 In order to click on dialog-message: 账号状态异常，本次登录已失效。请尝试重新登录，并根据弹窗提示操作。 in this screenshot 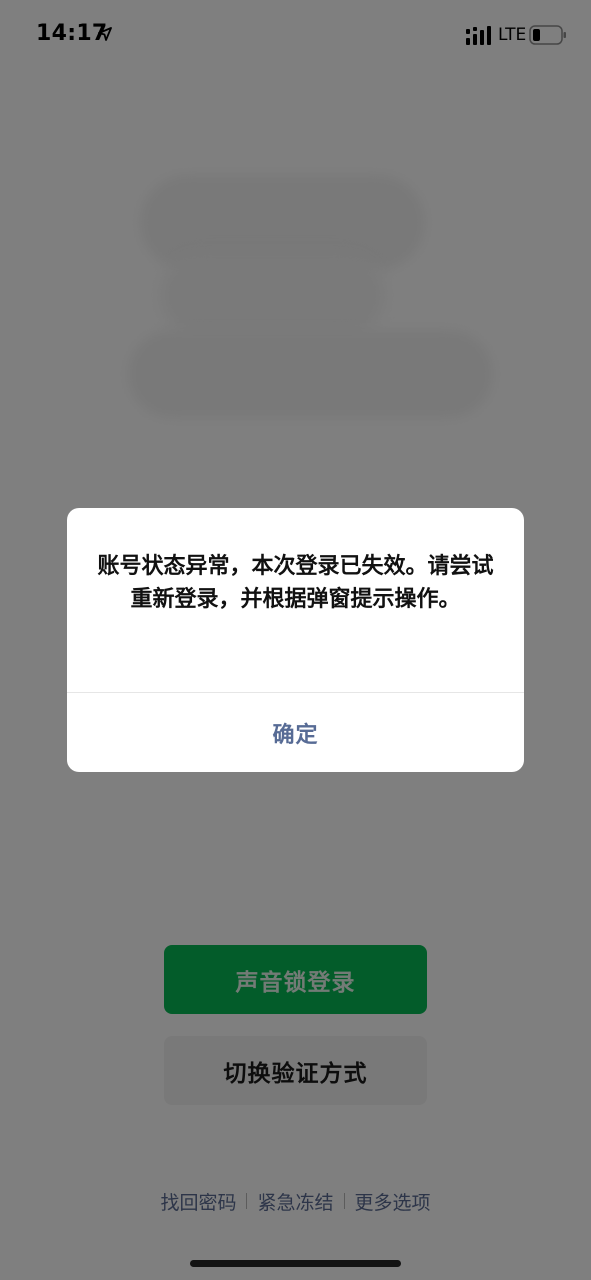, I will do `click(295, 583)`.